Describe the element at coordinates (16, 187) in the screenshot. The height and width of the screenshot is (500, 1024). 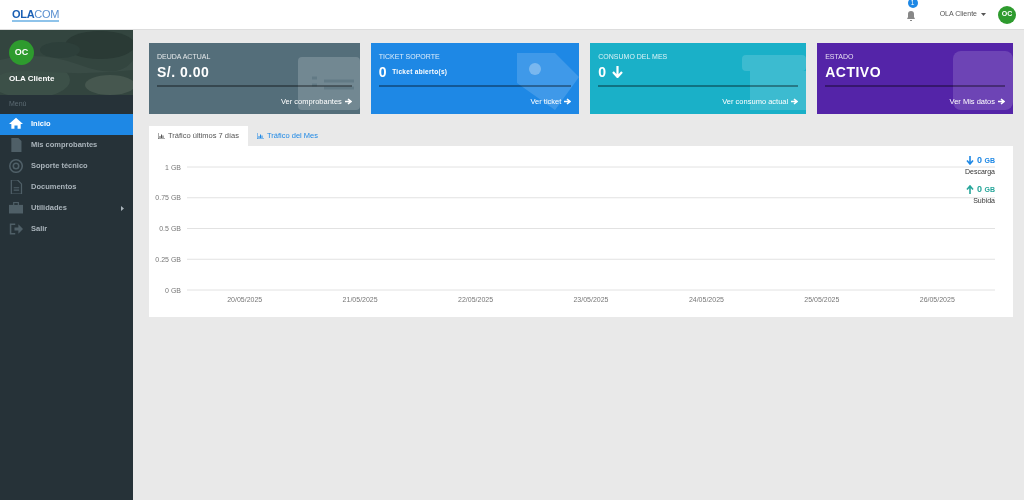
I see `file-icon` at that location.